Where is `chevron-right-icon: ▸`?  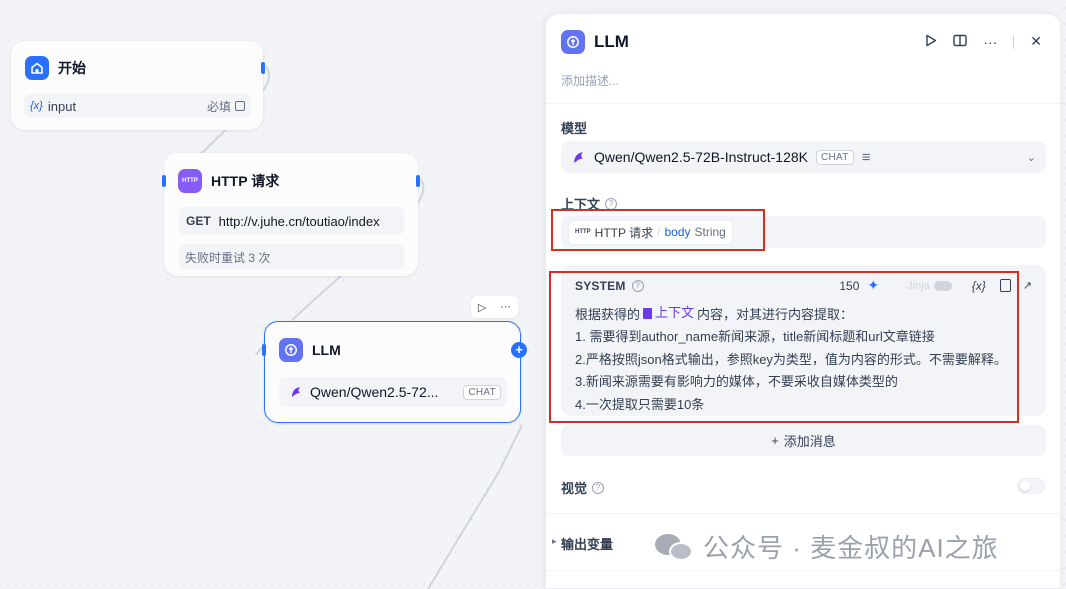 chevron-right-icon: ▸ is located at coordinates (554, 541).